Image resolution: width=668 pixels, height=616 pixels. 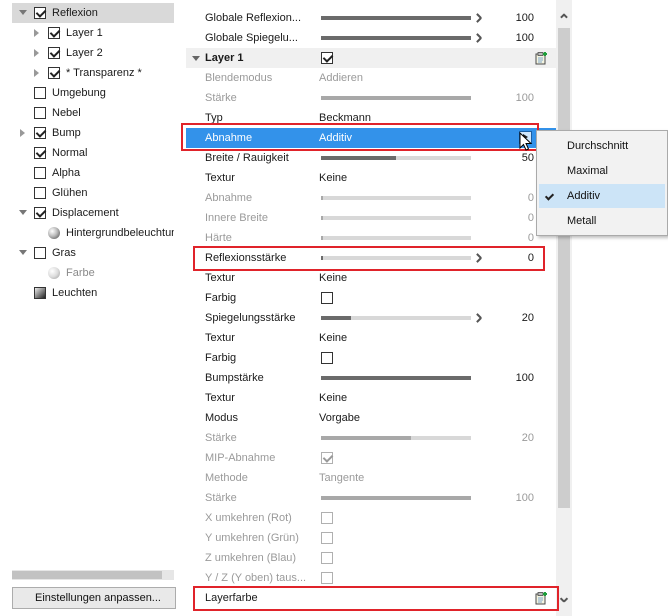 What do you see at coordinates (93, 153) in the screenshot?
I see `tree-item-normal: Normal` at bounding box center [93, 153].